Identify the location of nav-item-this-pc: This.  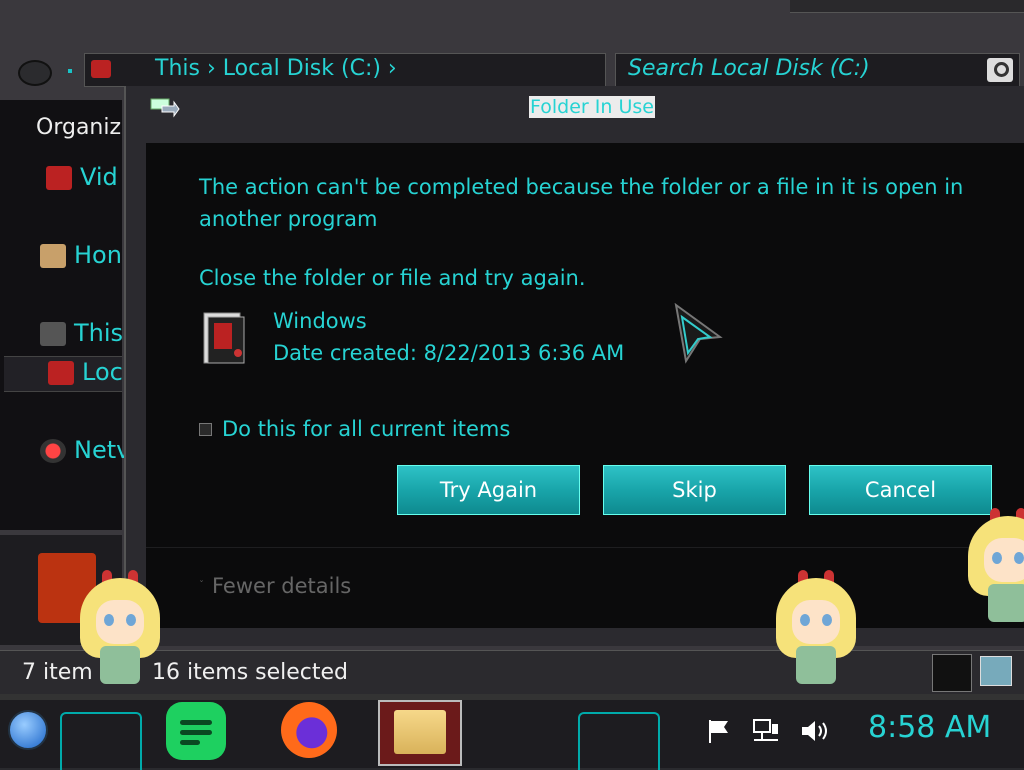
(81, 333).